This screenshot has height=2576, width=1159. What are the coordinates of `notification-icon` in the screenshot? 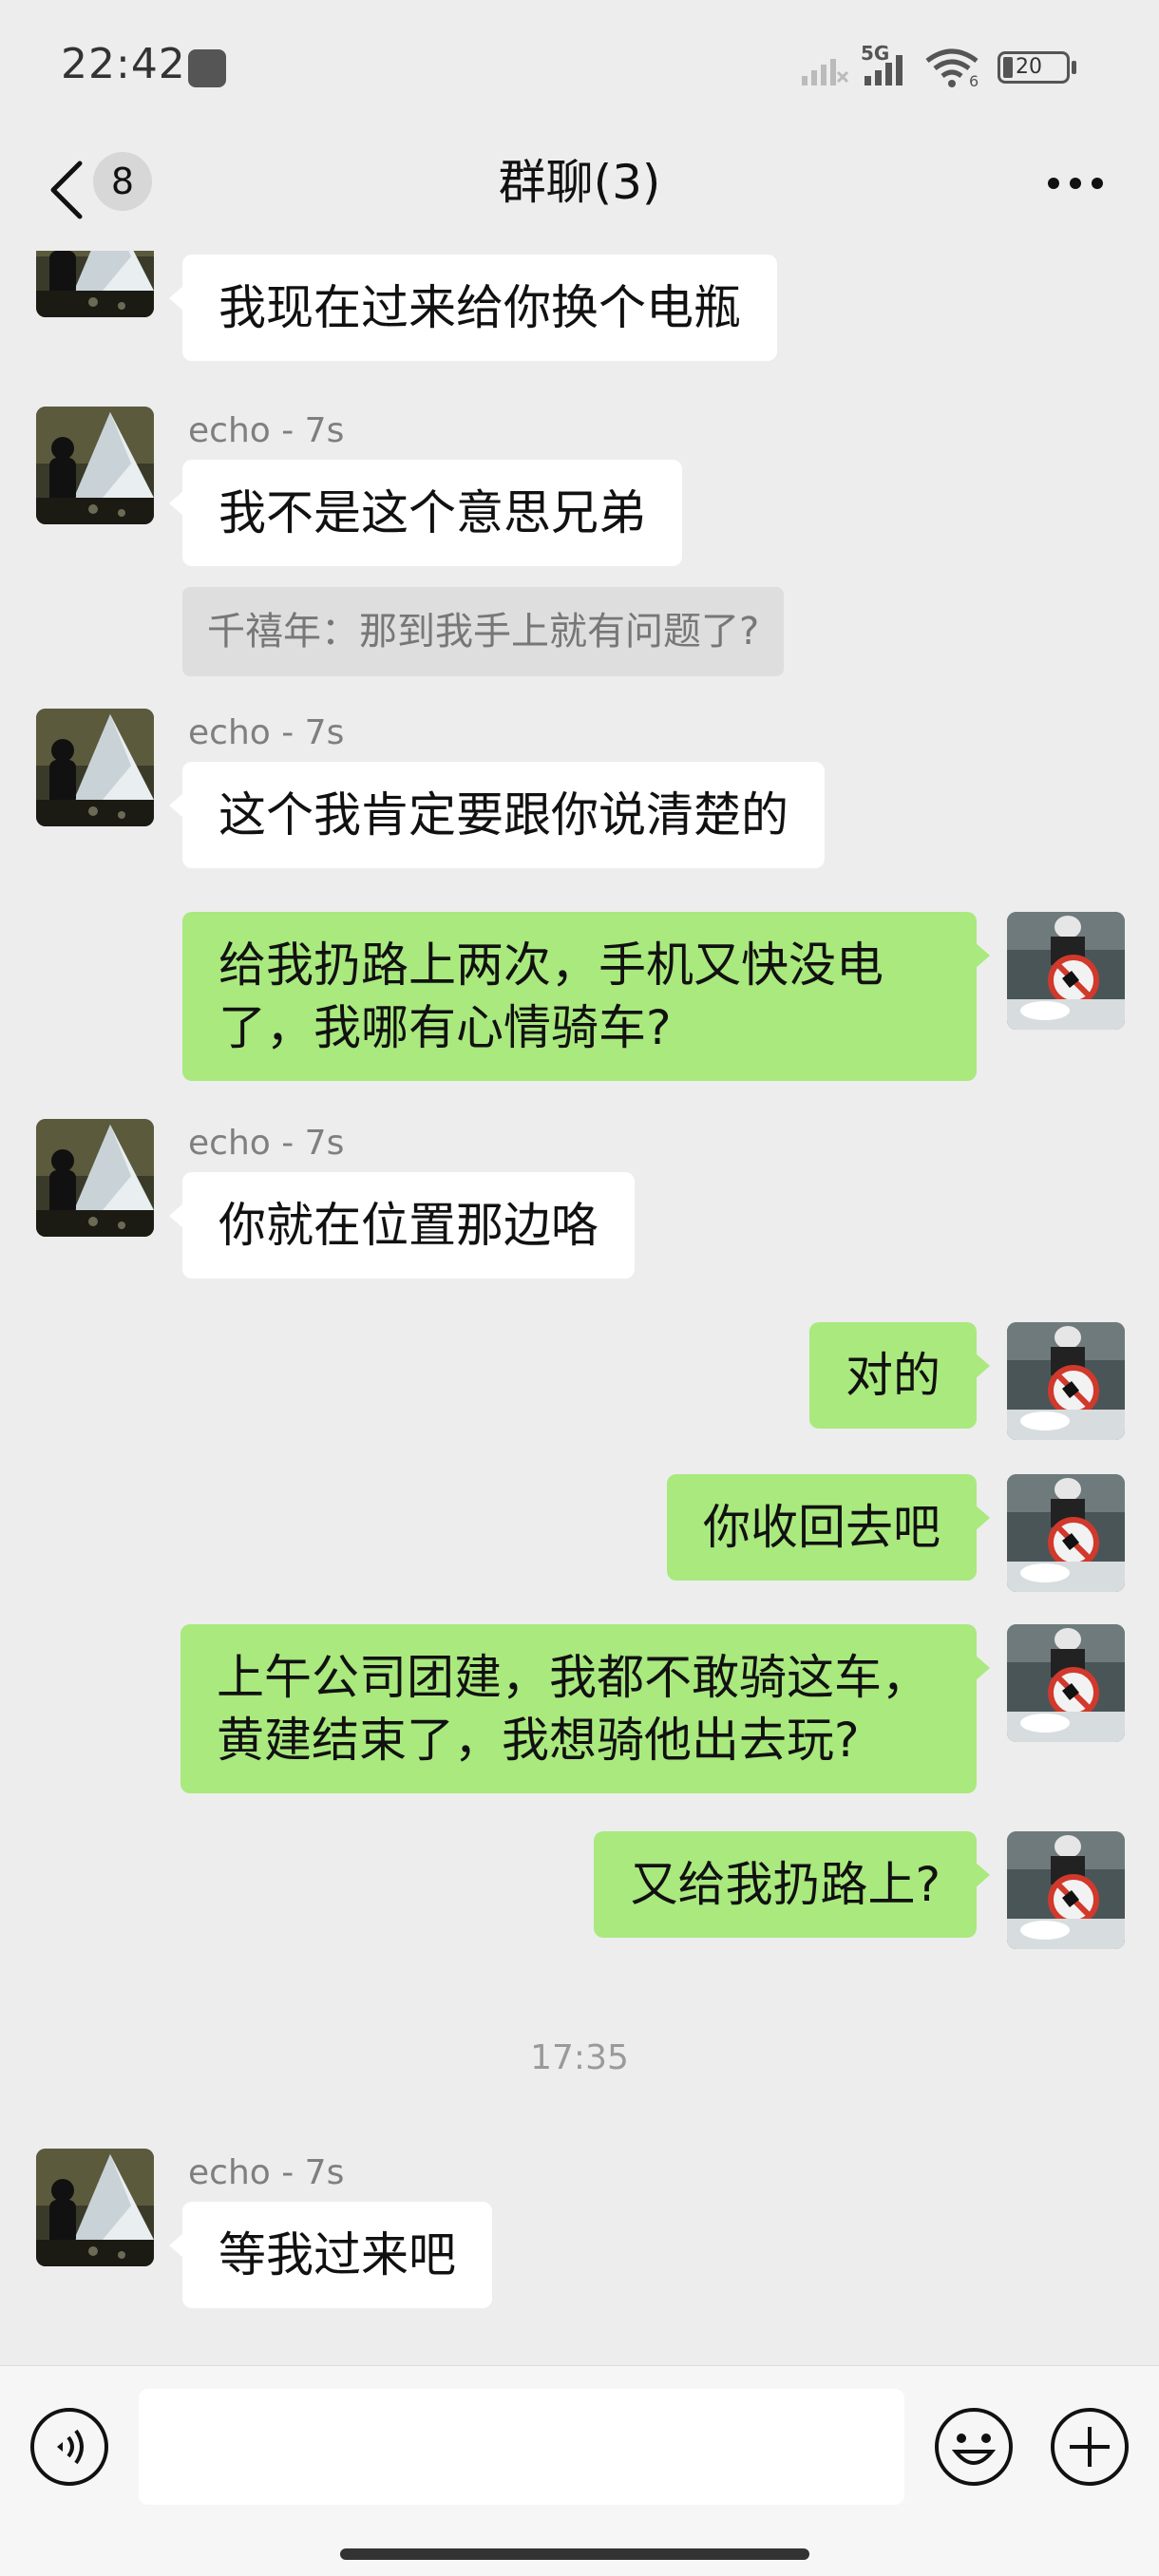 It's located at (207, 68).